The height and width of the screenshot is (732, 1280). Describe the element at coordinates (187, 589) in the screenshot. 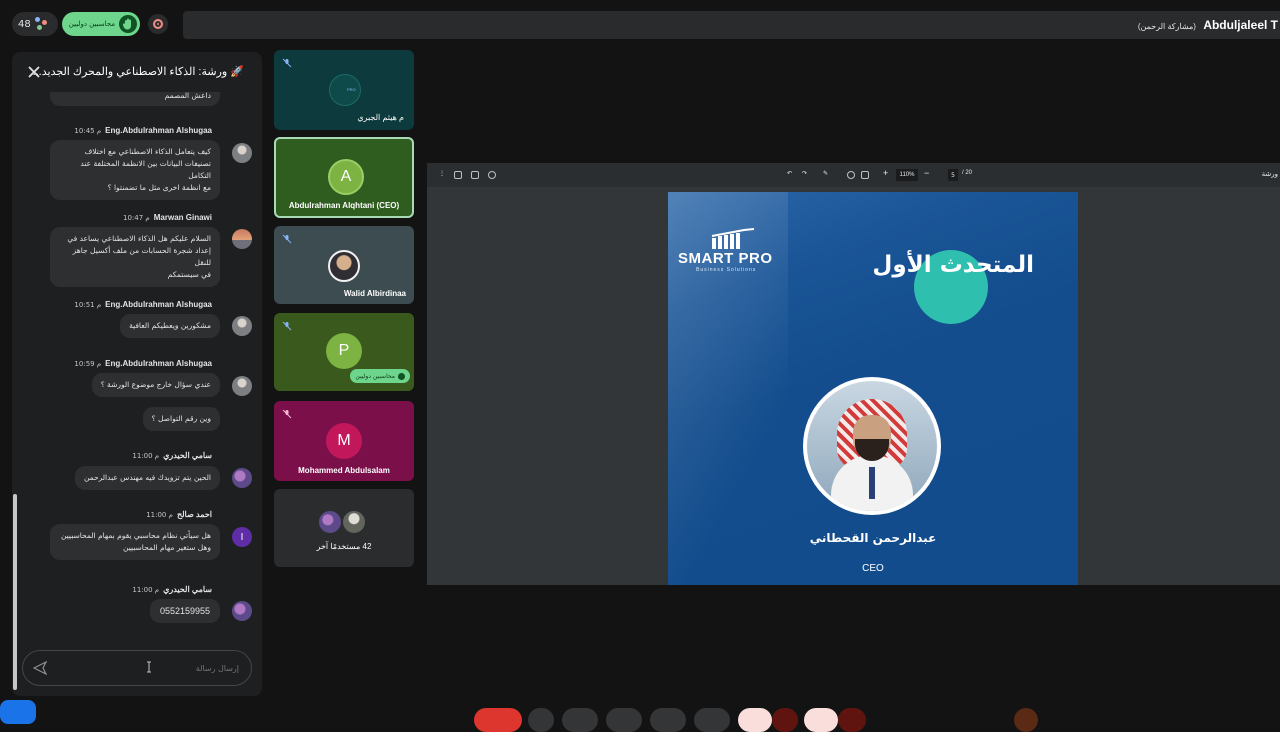

I see `sender-name: سامي الحيدري` at that location.